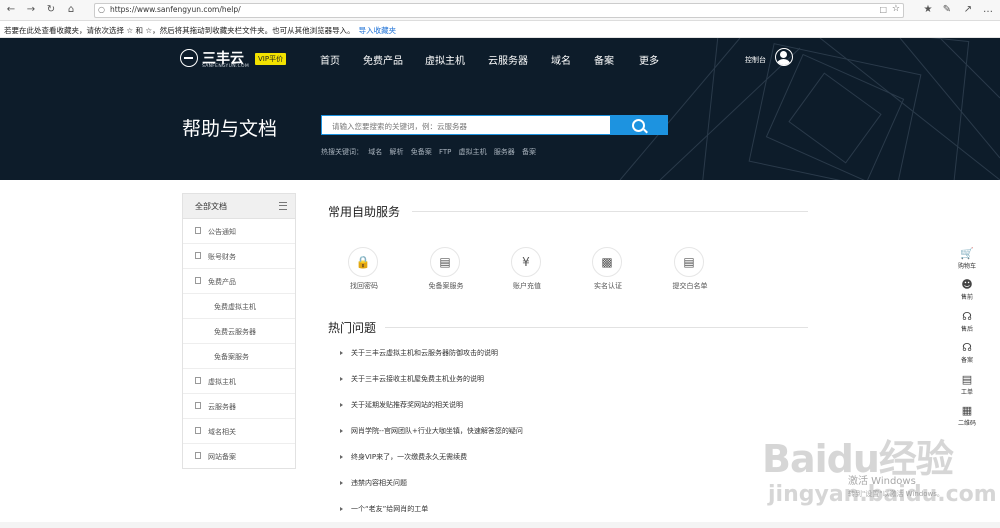  Describe the element at coordinates (363, 262) in the screenshot. I see `lock-icon: 🔒` at that location.